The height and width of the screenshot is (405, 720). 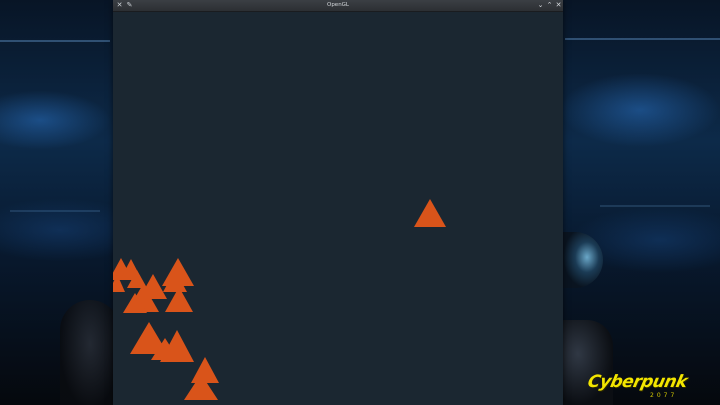 I want to click on cyberpunk-logo-subtitle: 2077, so click(x=664, y=395).